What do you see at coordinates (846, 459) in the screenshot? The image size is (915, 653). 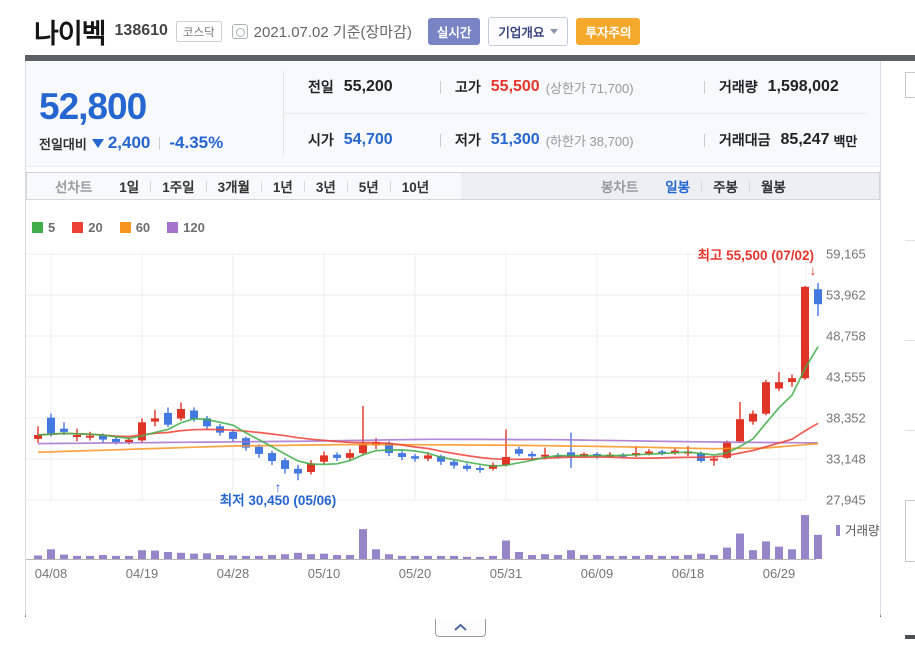 I see `y-axis-label: 33,148` at bounding box center [846, 459].